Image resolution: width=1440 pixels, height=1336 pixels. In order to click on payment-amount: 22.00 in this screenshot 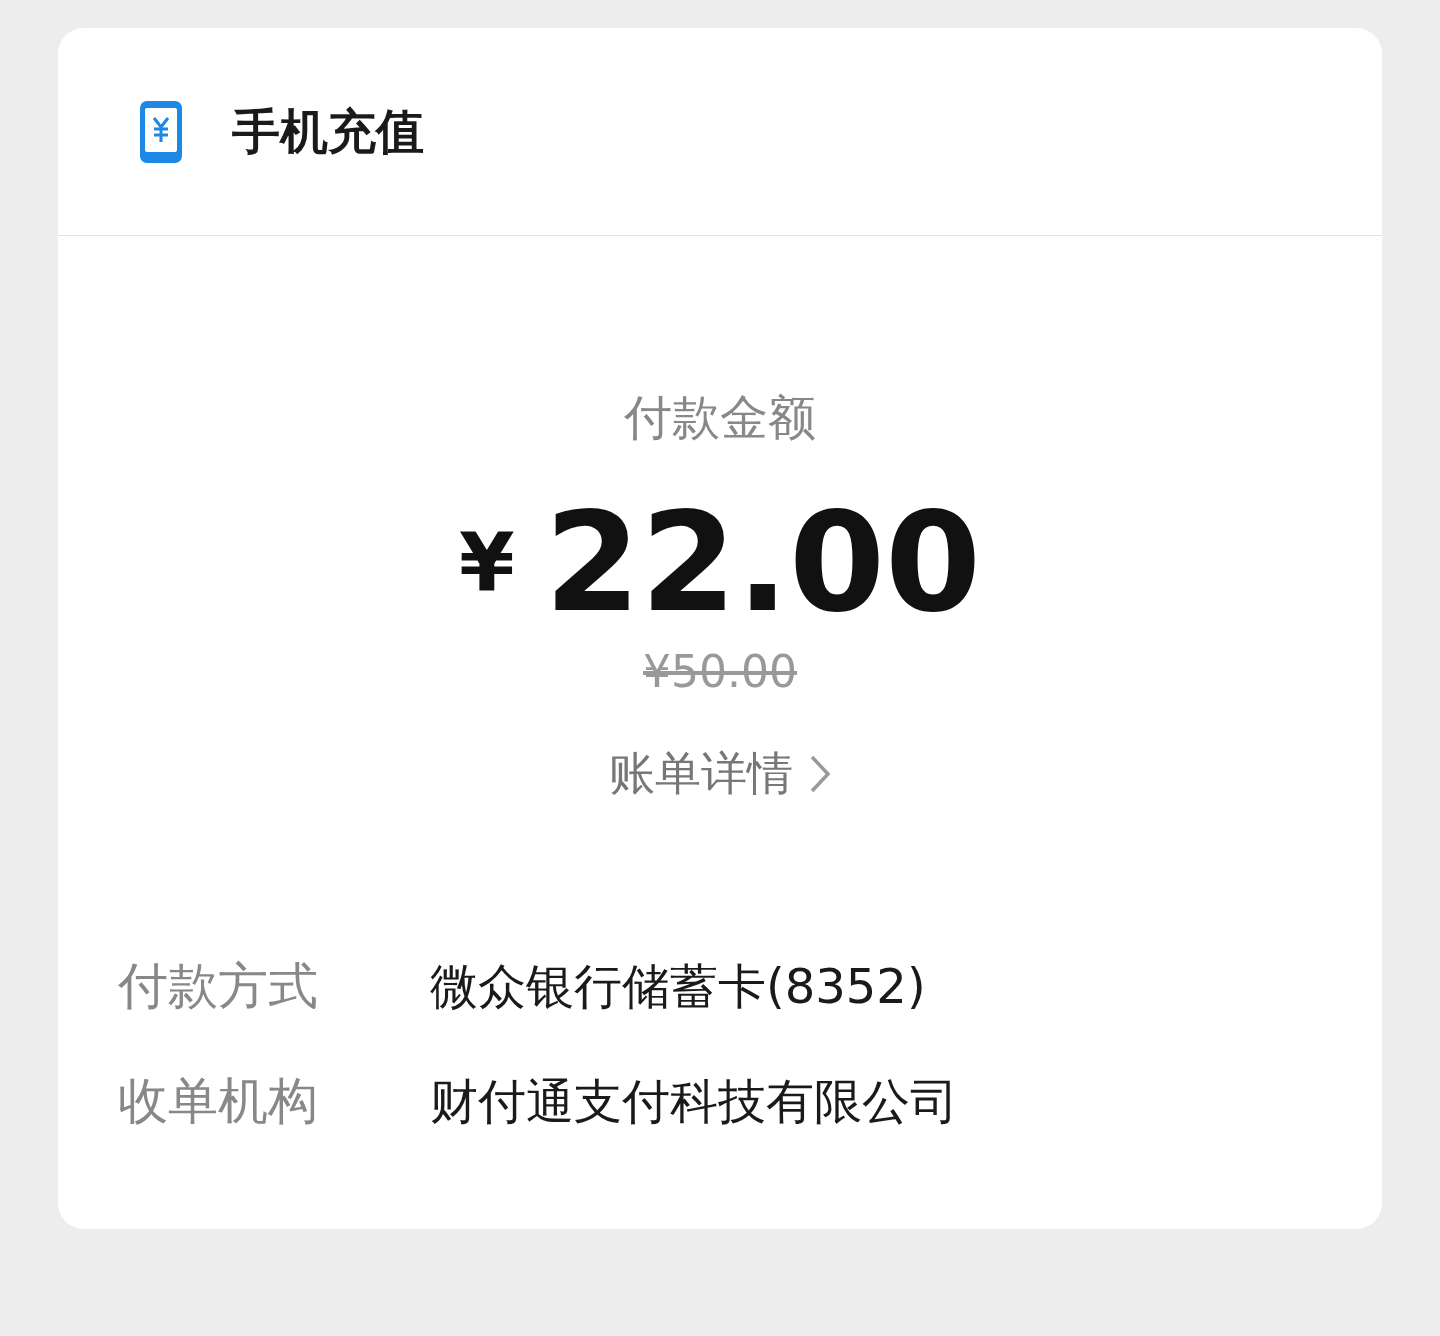, I will do `click(763, 563)`.